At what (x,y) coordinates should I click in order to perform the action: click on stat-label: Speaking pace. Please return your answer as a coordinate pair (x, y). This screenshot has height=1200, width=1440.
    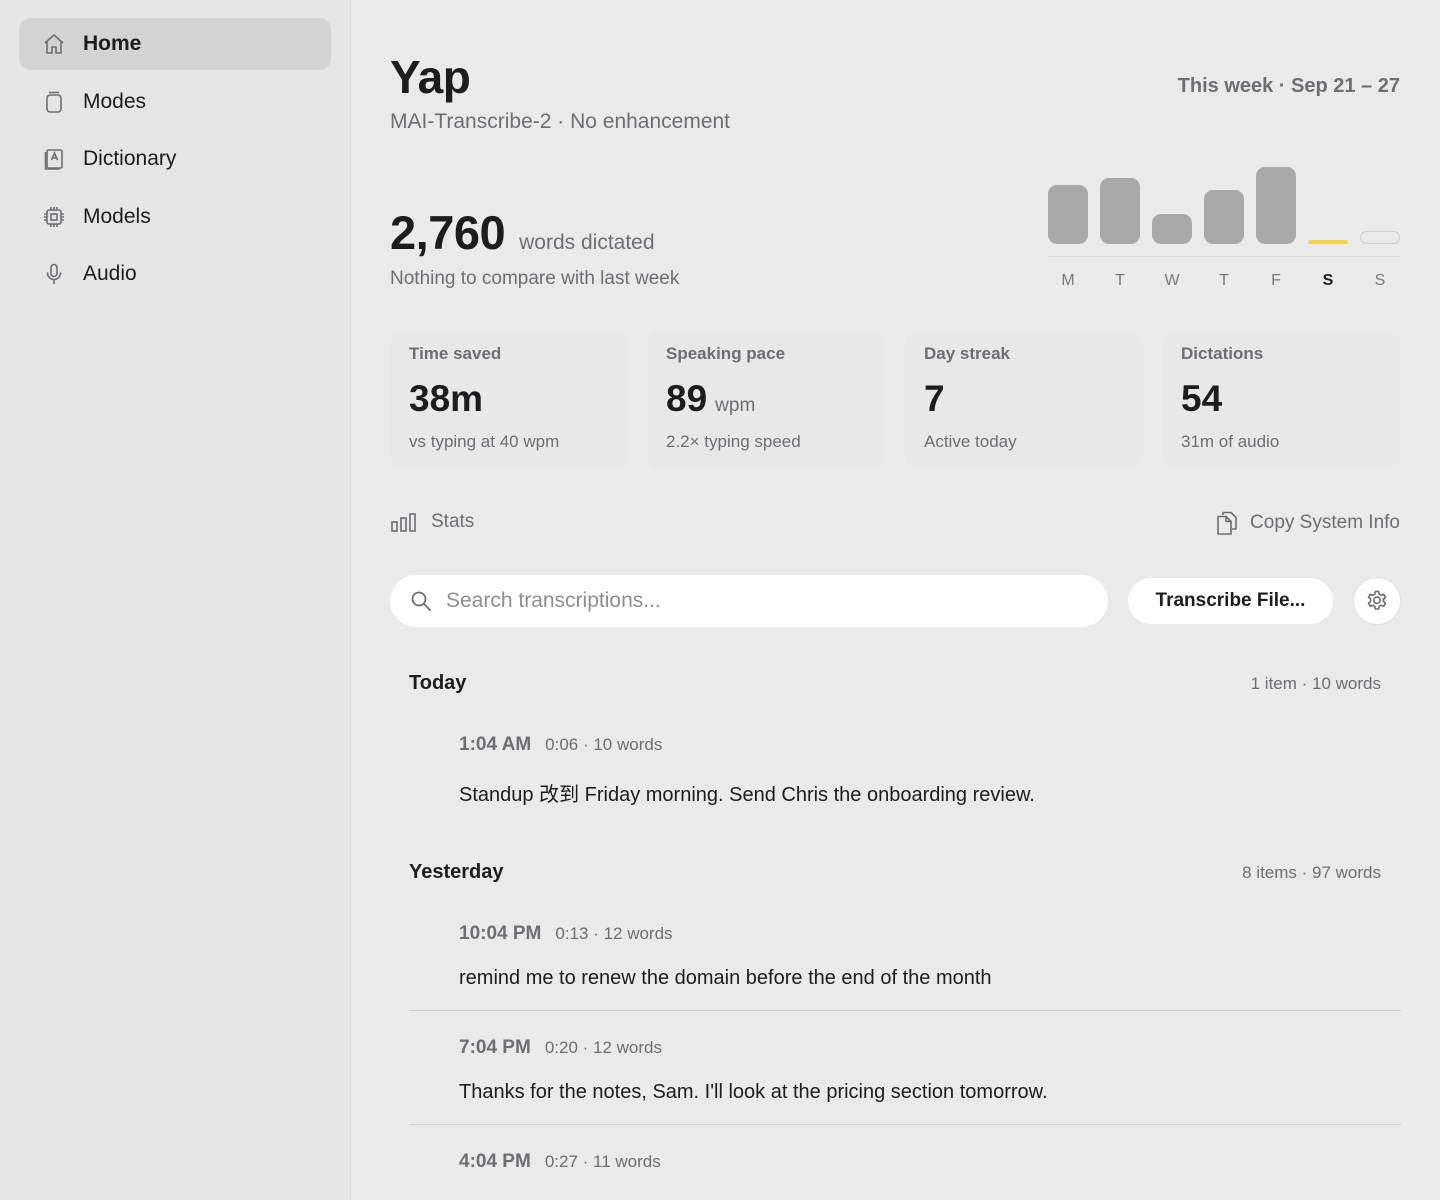
    Looking at the image, I should click on (726, 353).